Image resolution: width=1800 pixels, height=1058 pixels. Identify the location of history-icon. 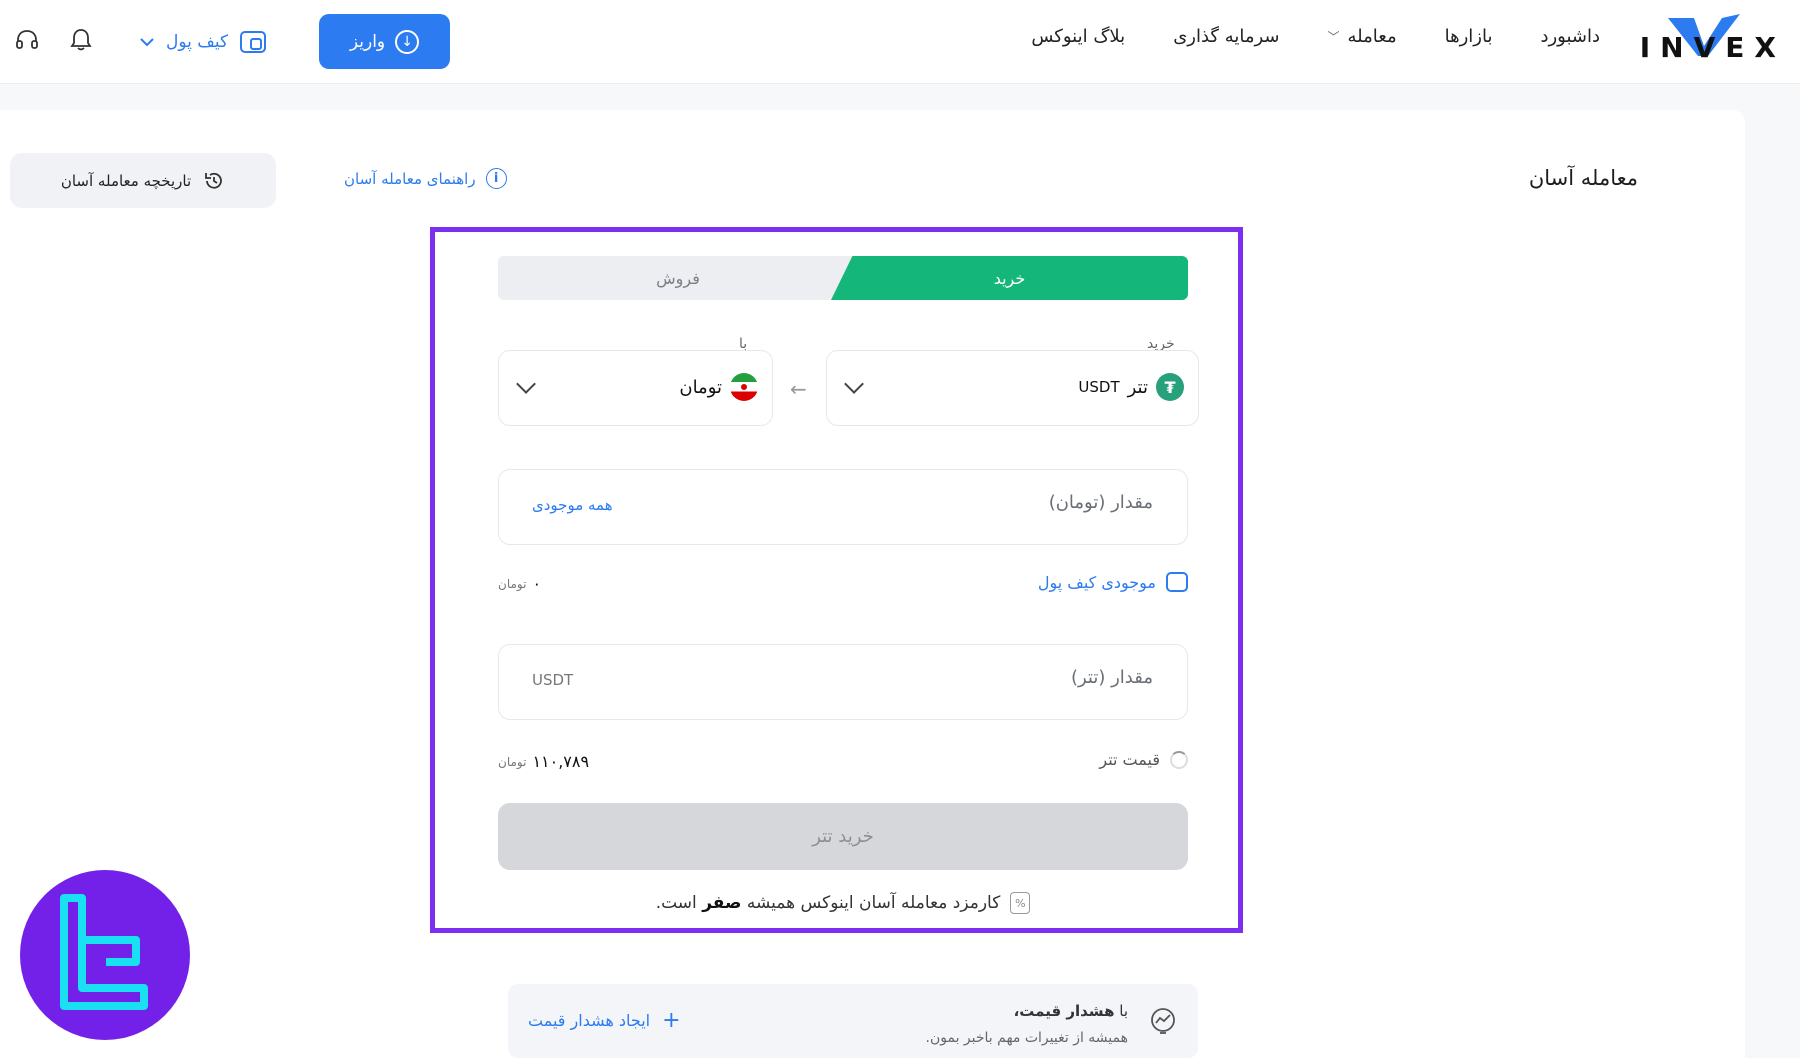
(214, 180).